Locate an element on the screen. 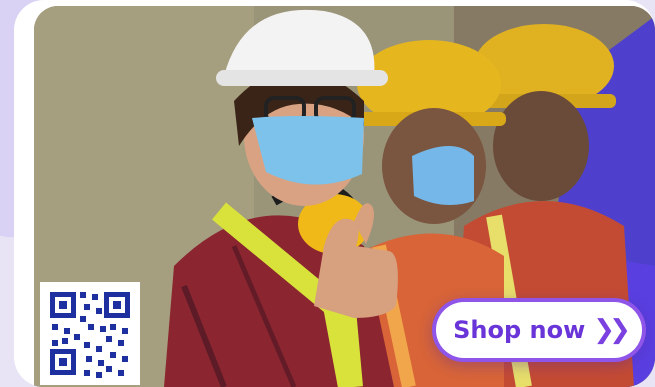 The height and width of the screenshot is (387, 655). qr-code-icon is located at coordinates (90, 333).